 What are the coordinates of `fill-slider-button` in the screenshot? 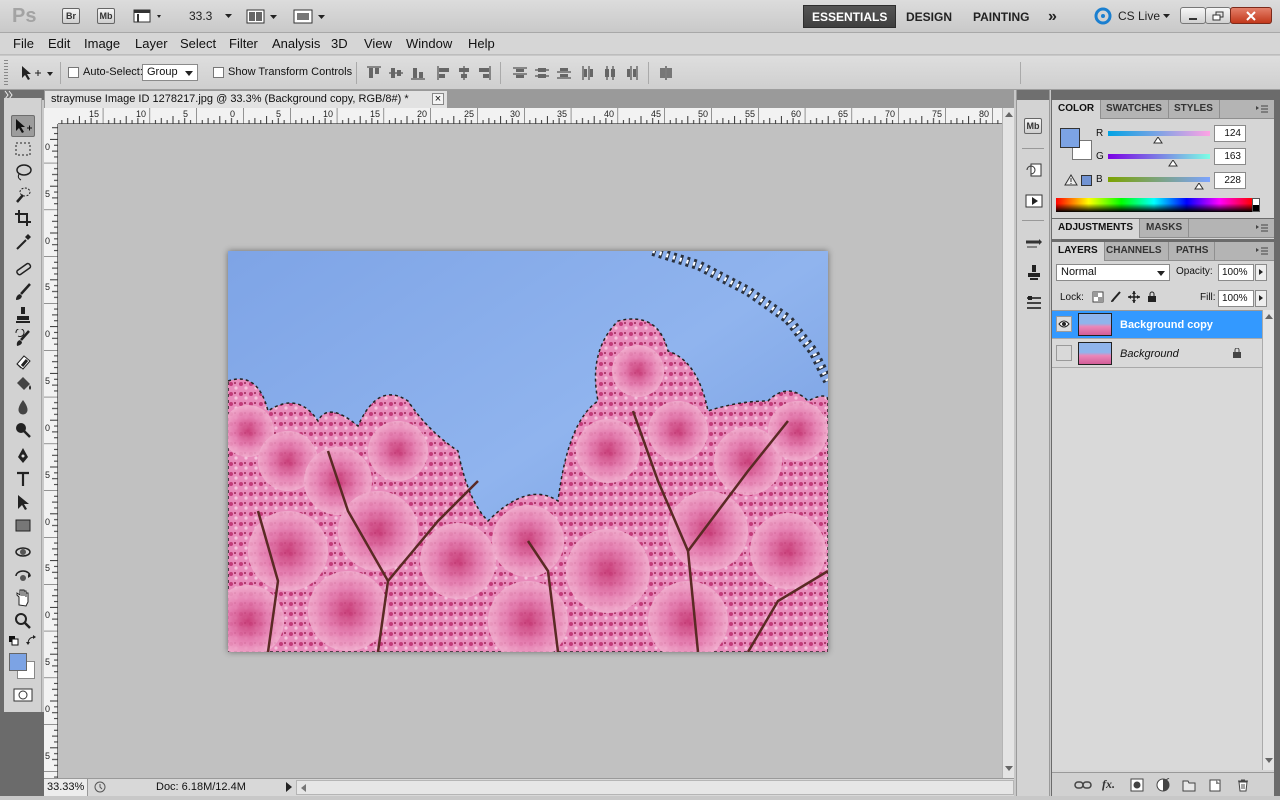 It's located at (1261, 298).